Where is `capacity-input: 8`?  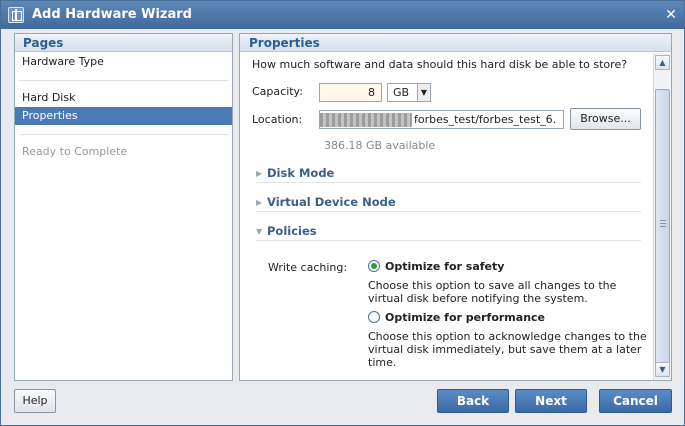
capacity-input: 8 is located at coordinates (350, 92).